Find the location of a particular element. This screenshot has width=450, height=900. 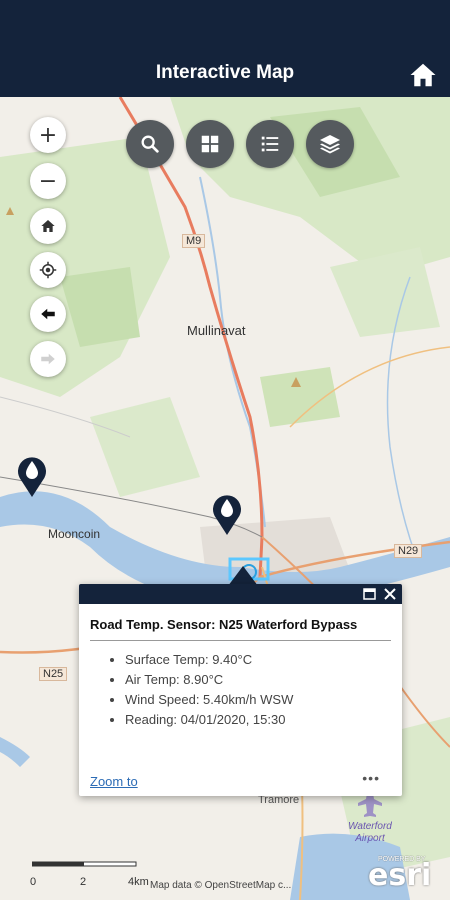

maximize-icon is located at coordinates (369, 594).